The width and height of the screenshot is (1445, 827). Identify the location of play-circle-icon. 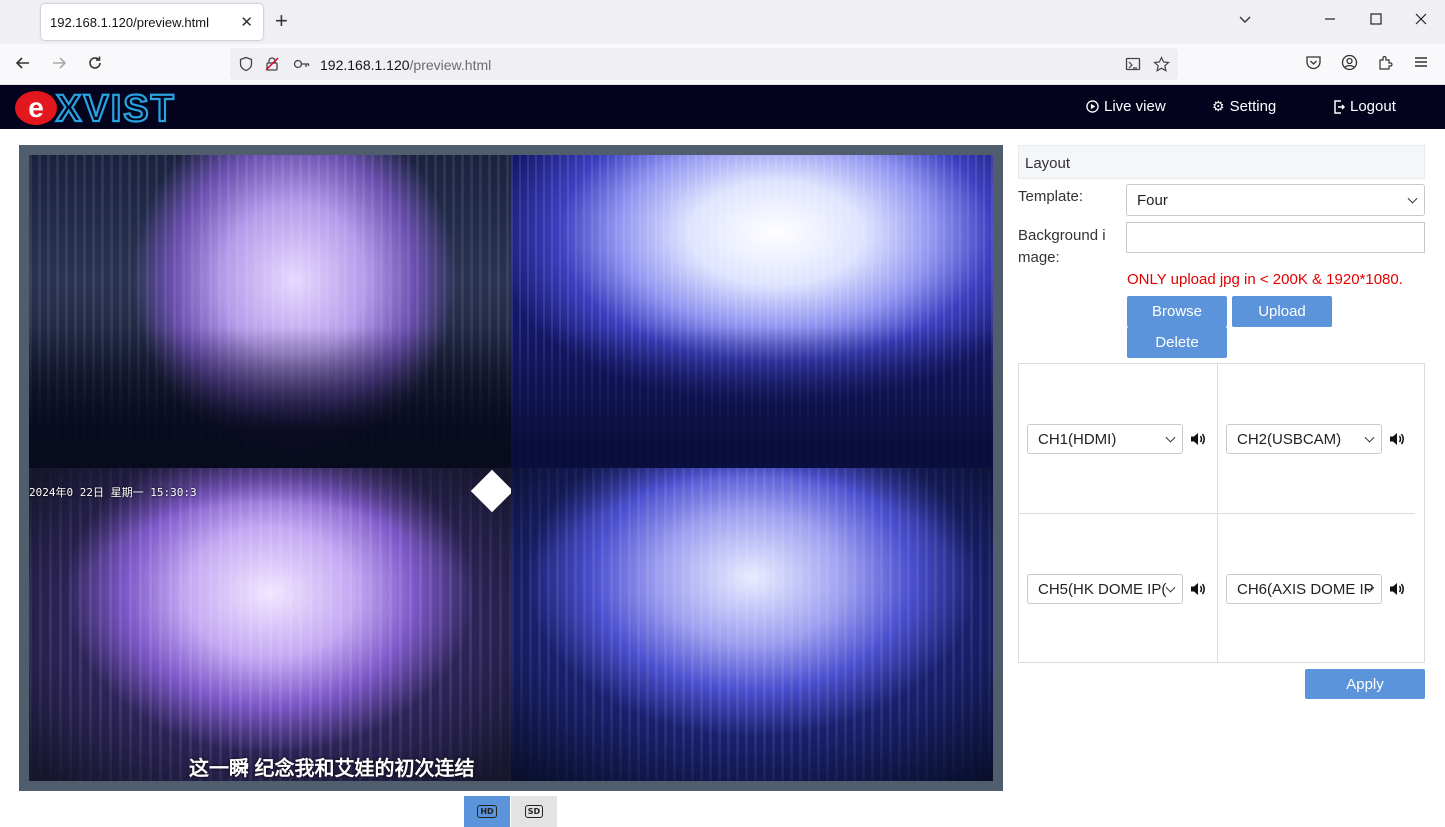
(1092, 106).